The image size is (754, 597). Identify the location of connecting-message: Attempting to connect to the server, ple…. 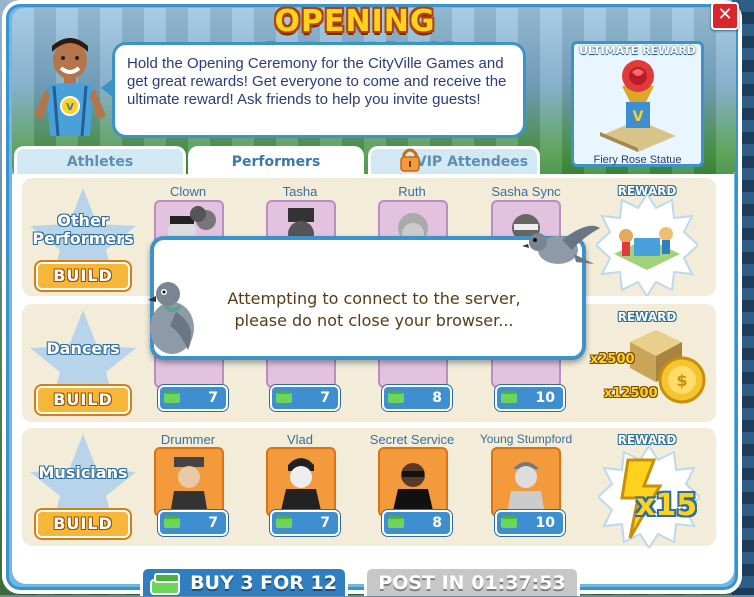
(374, 310).